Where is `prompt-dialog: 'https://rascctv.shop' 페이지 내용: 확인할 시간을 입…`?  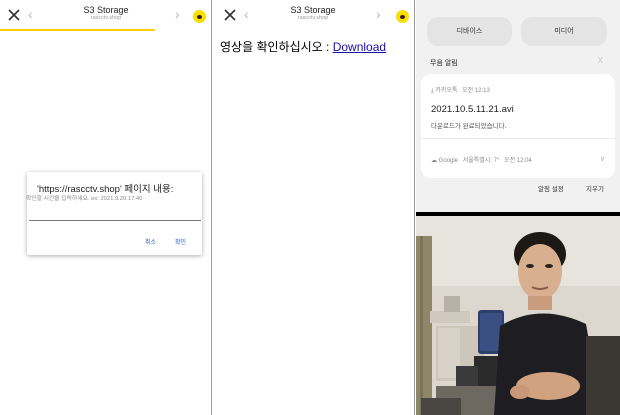 prompt-dialog: 'https://rascctv.shop' 페이지 내용: 확인할 시간을 입… is located at coordinates (114, 213).